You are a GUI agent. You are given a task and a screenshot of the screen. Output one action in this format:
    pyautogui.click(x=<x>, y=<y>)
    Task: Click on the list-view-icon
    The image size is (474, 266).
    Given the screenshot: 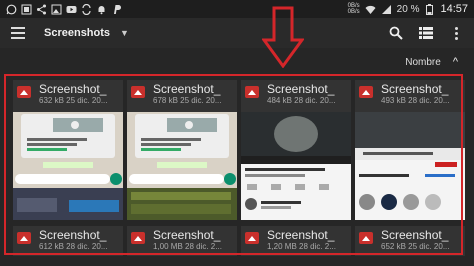 What is the action you would take?
    pyautogui.click(x=426, y=33)
    